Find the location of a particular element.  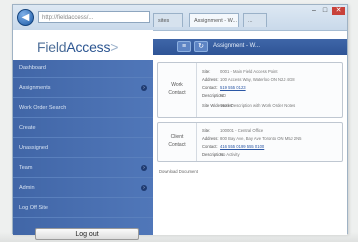

detail-row: Description: ND is located at coordinates (272, 96).